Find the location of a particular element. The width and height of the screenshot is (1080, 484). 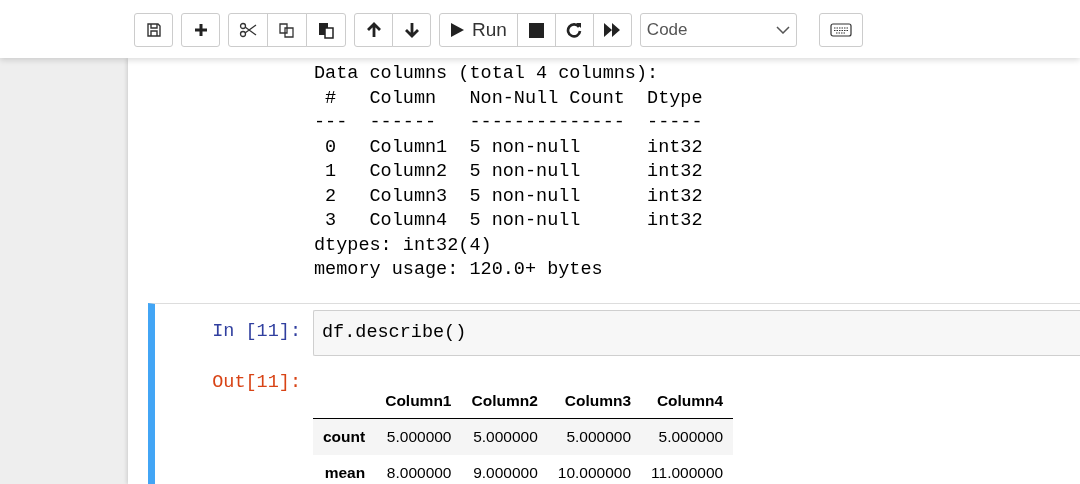

run-button: Run is located at coordinates (478, 30).